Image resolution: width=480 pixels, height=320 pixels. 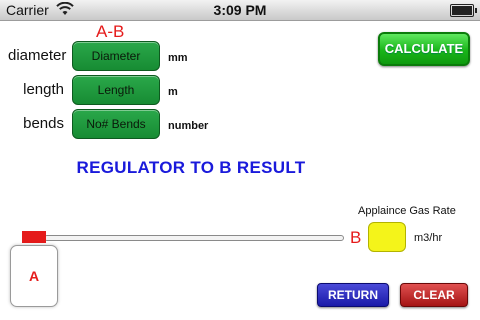 I want to click on point-a-box: A, so click(x=34, y=276).